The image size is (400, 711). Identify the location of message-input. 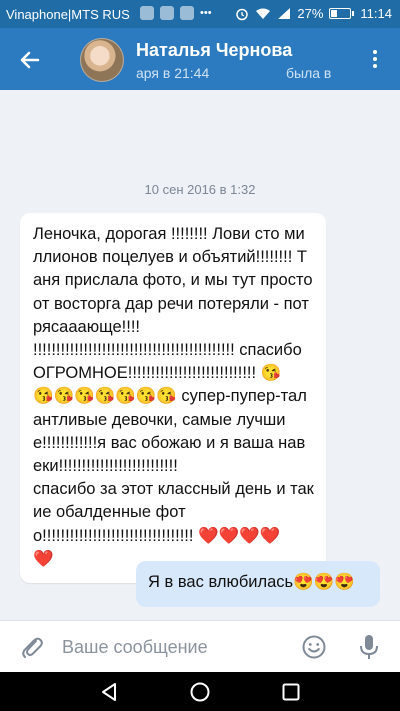
(177, 647).